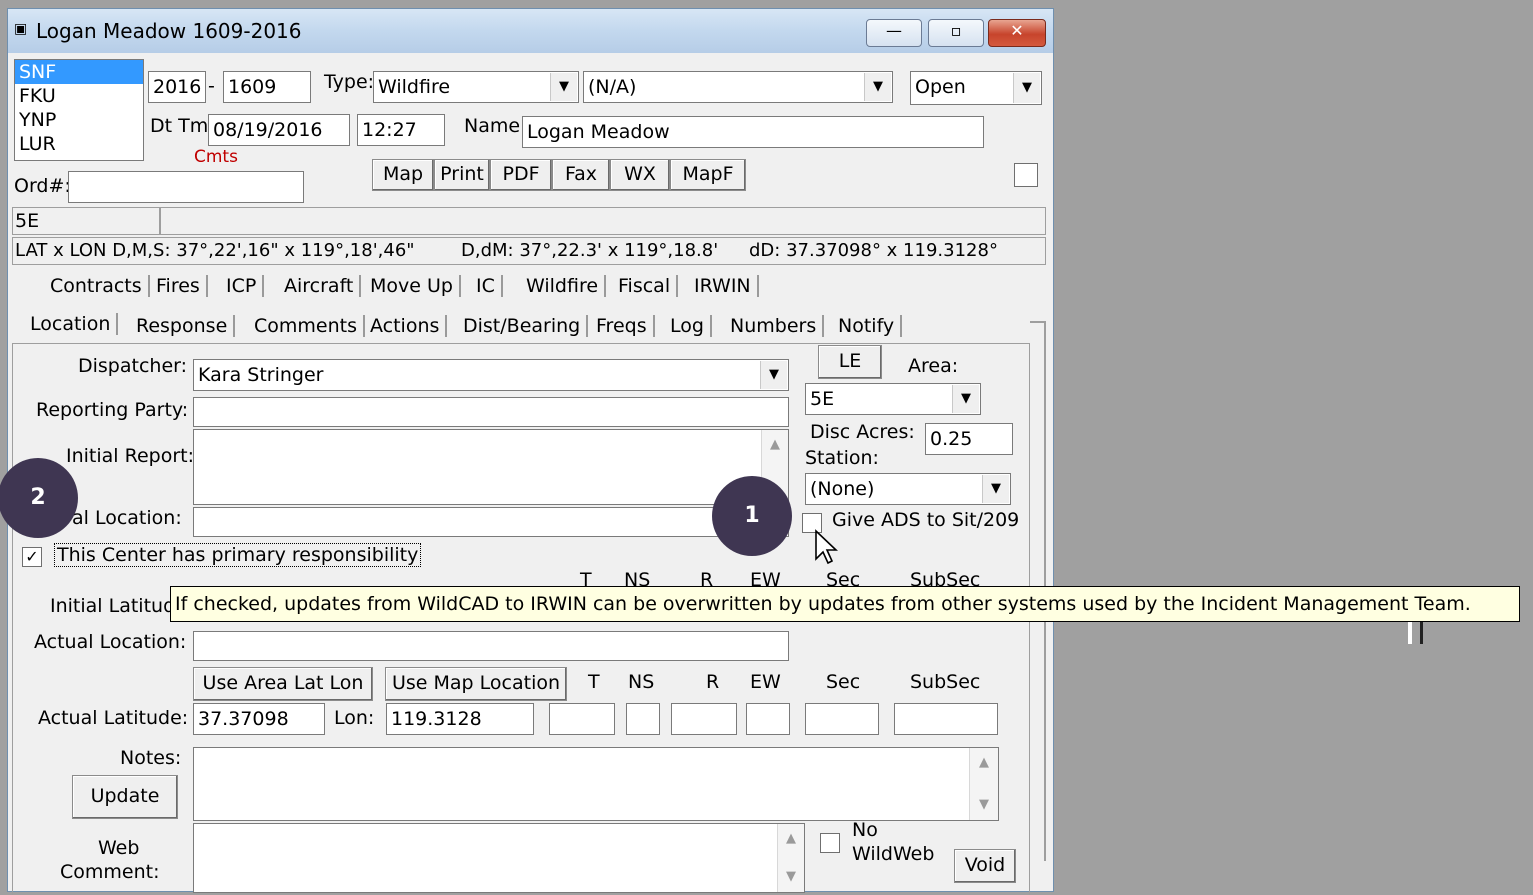  Describe the element at coordinates (179, 286) in the screenshot. I see `tab-fires: Fires` at that location.